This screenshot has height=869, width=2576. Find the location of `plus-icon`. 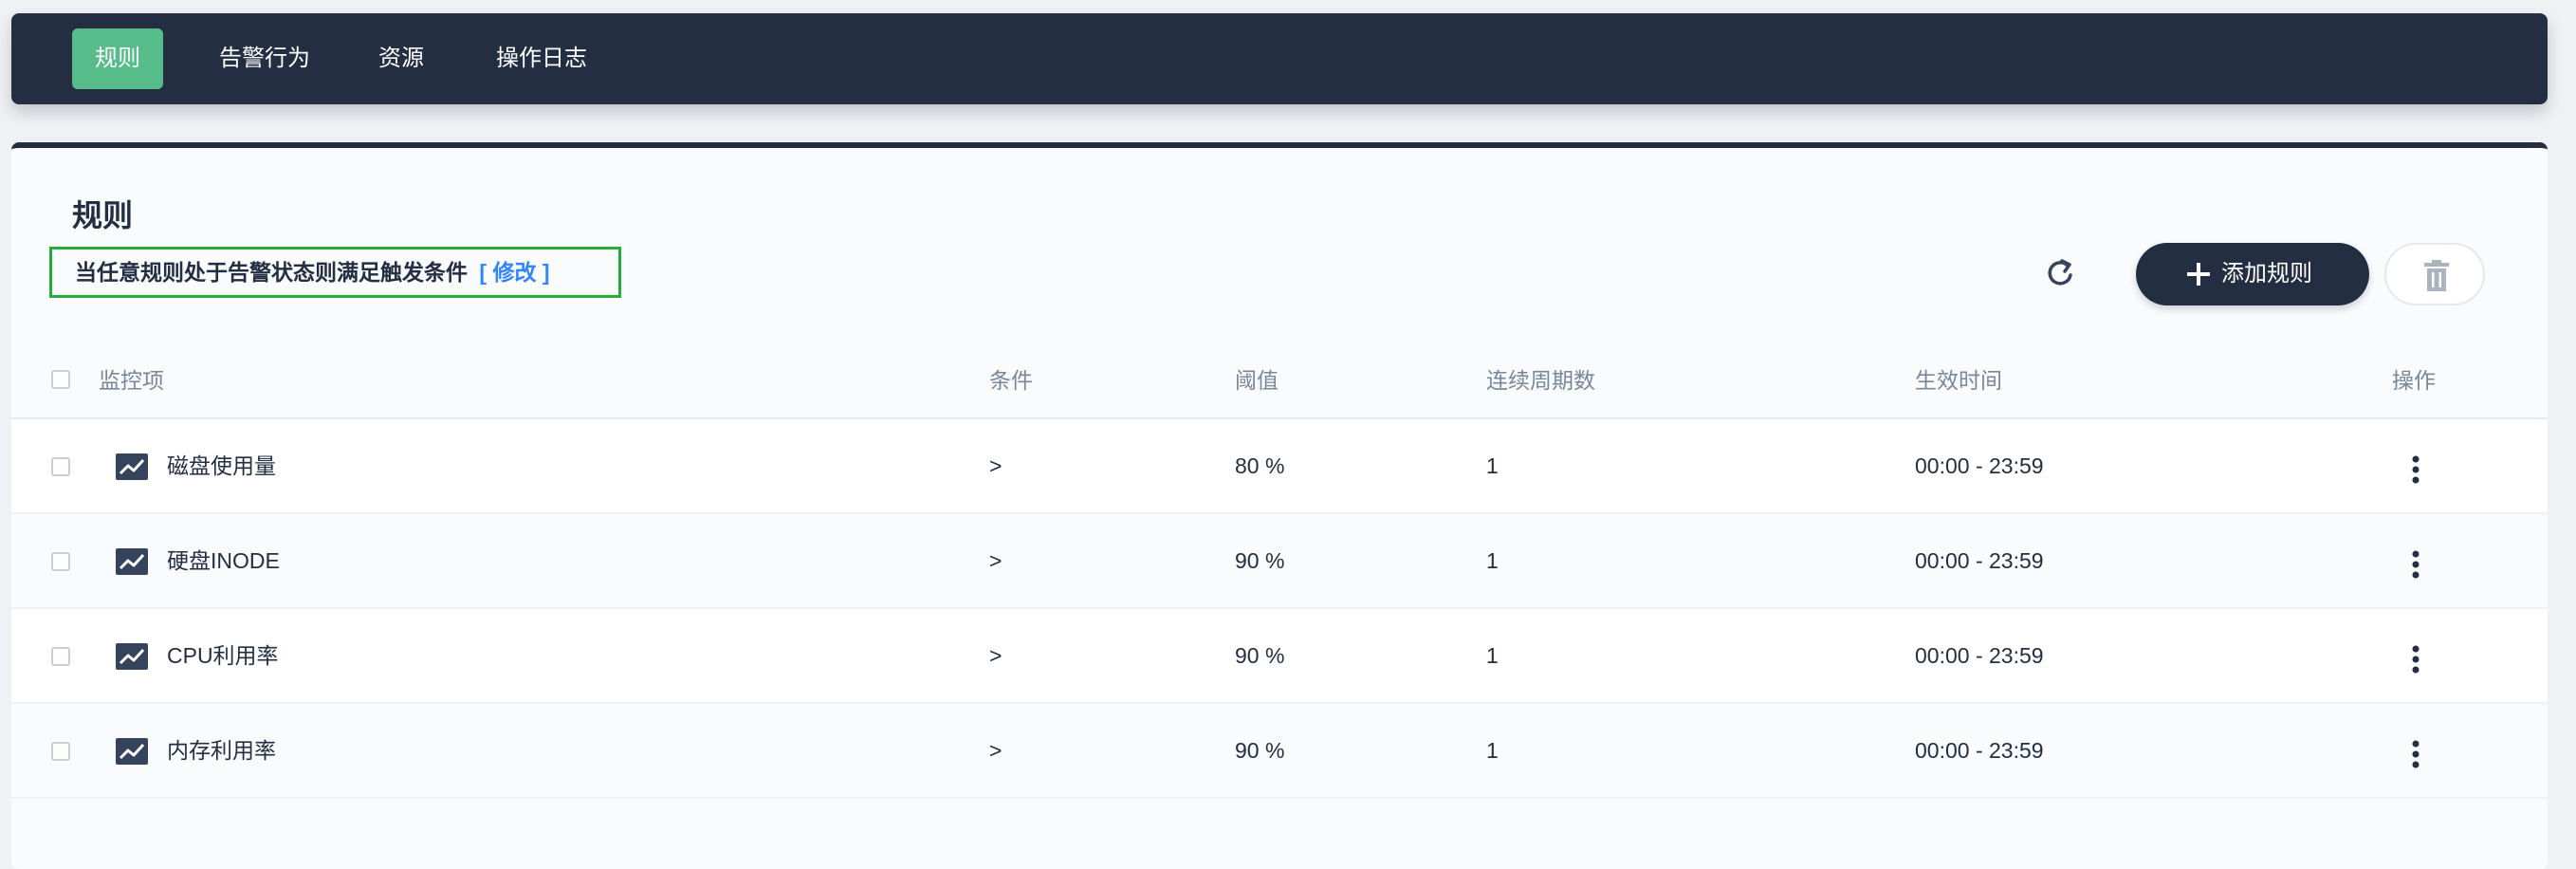

plus-icon is located at coordinates (2198, 275).